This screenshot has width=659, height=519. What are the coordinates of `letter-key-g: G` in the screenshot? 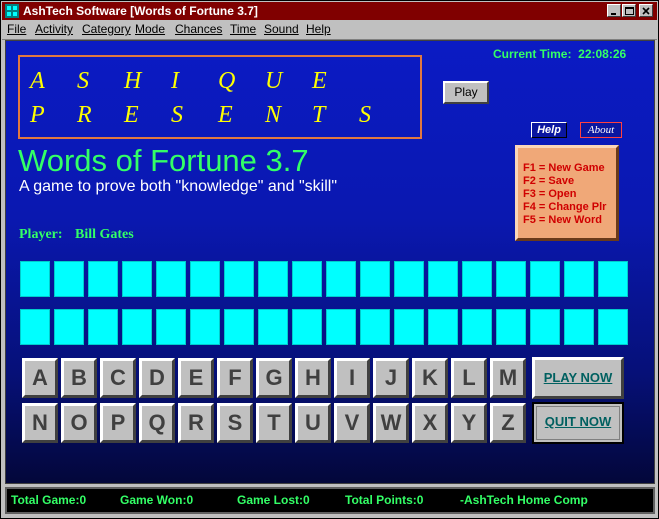 It's located at (274, 378).